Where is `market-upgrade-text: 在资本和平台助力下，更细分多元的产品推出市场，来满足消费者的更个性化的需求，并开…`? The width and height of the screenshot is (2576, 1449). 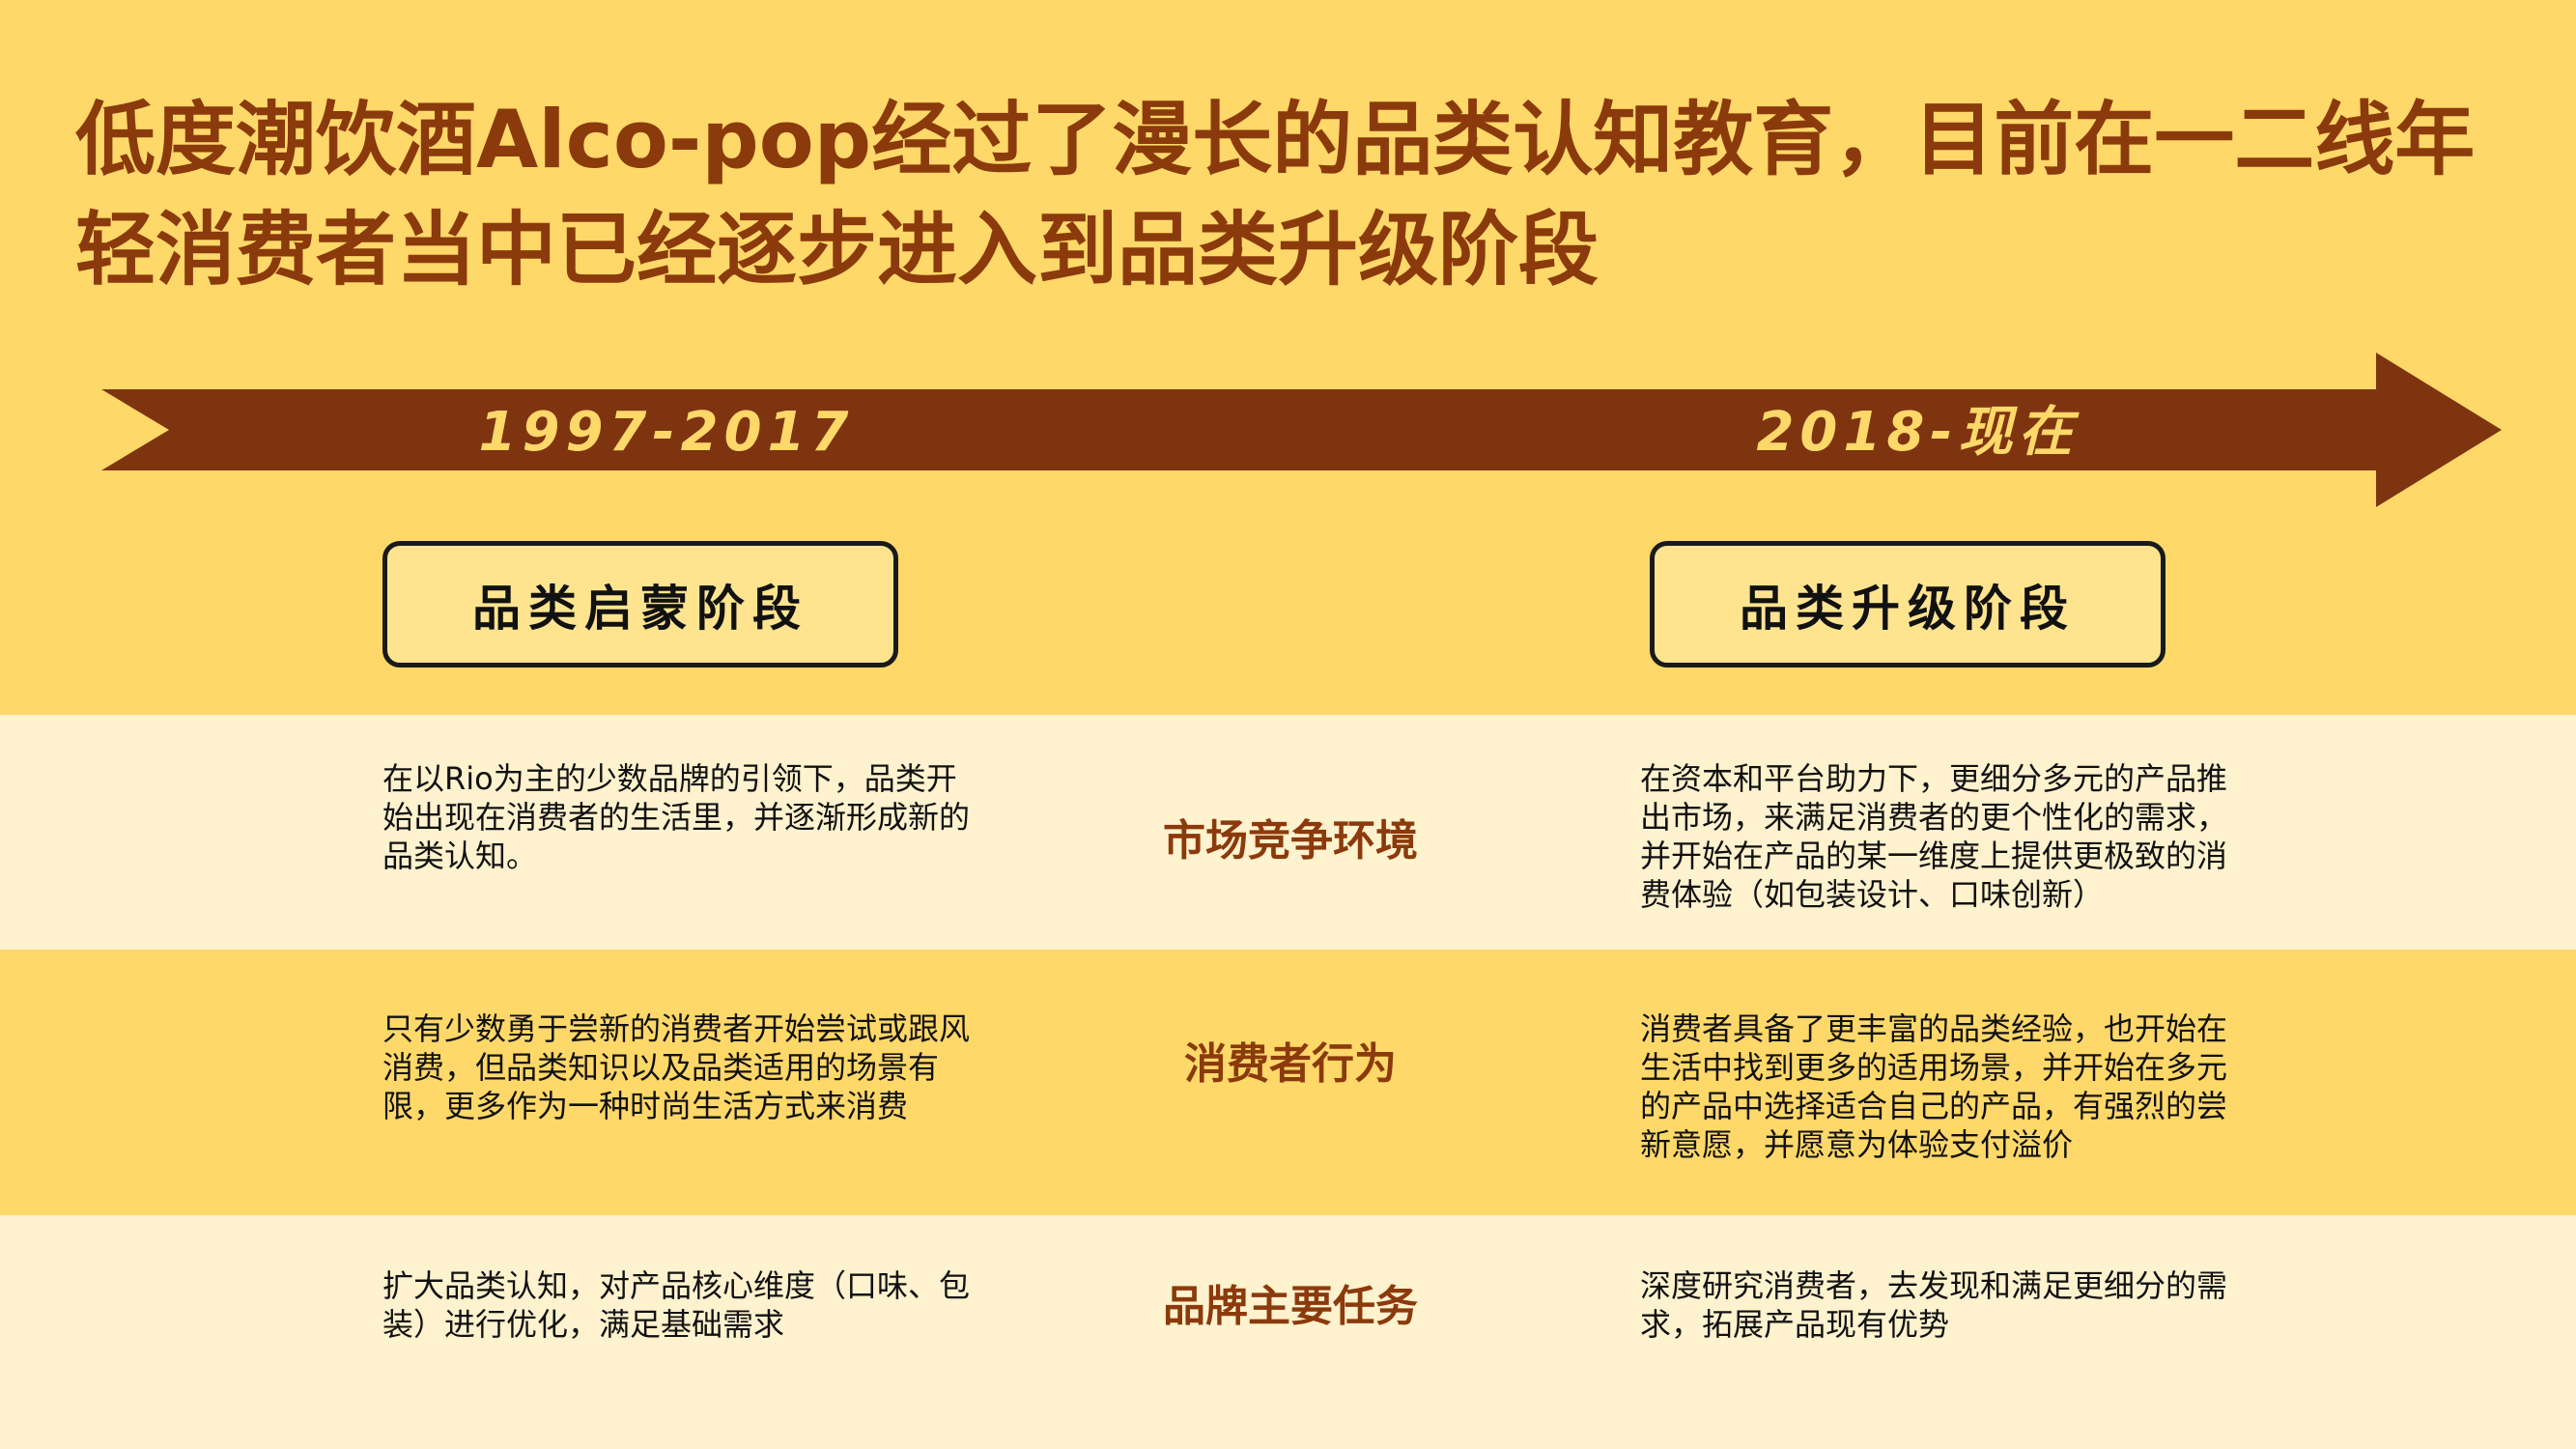
market-upgrade-text: 在资本和平台助力下，更细分多元的产品推出市场，来满足消费者的更个性化的需求，并开… is located at coordinates (1934, 836).